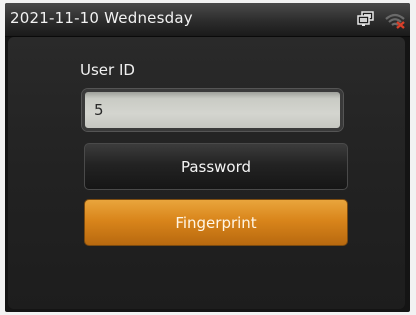 This screenshot has width=416, height=315. I want to click on user-id-value: 5, so click(99, 110).